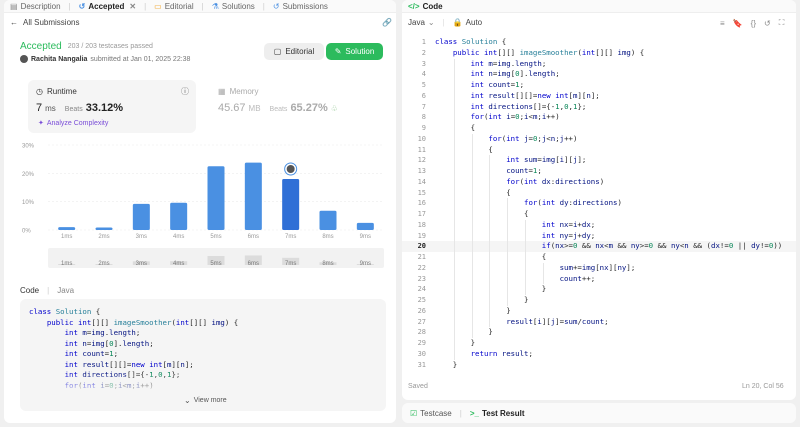 This screenshot has width=800, height=427. What do you see at coordinates (599, 74) in the screenshot?
I see `code-line: 4 int n=img[0].length;` at bounding box center [599, 74].